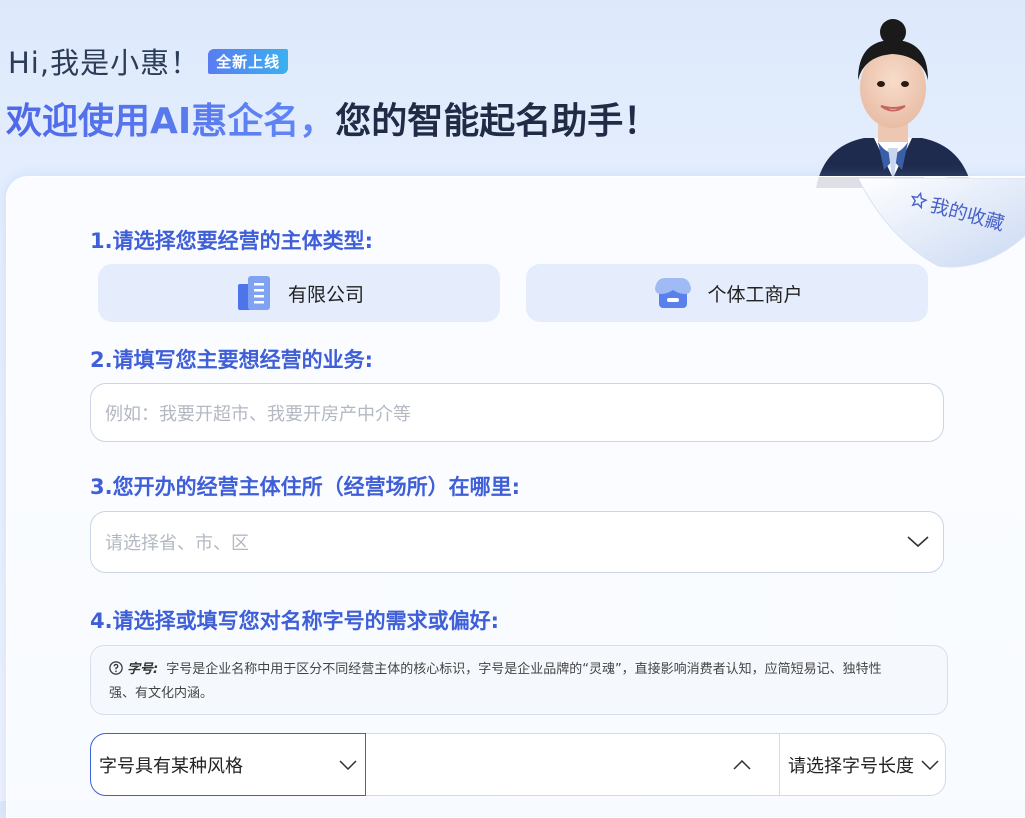  I want to click on style-select-value: 字号具有某种风格, so click(171, 766).